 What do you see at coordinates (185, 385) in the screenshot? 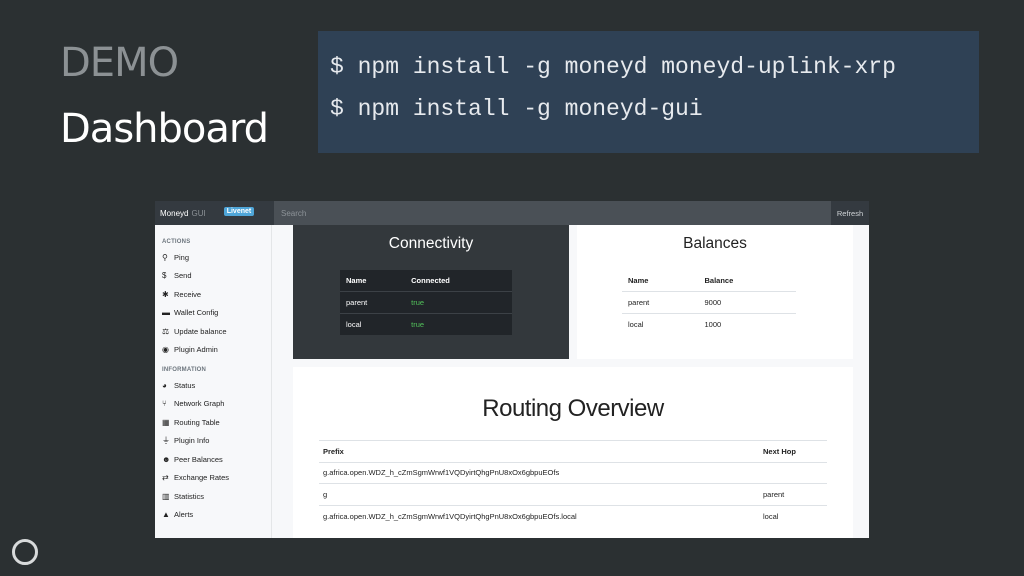
I see `sidebar-item-label: Status` at bounding box center [185, 385].